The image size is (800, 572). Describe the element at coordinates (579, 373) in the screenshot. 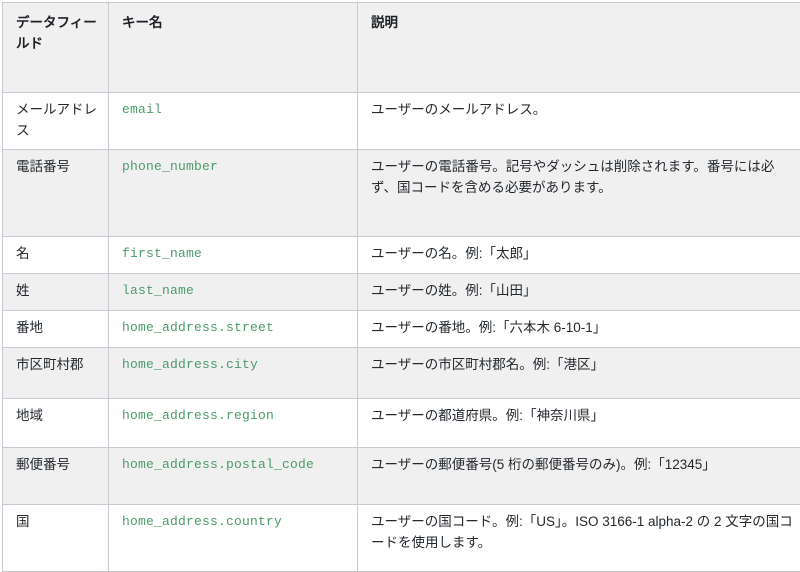

I see `cell-description: ユーザーの市区町村郡名。例:「港区」` at that location.